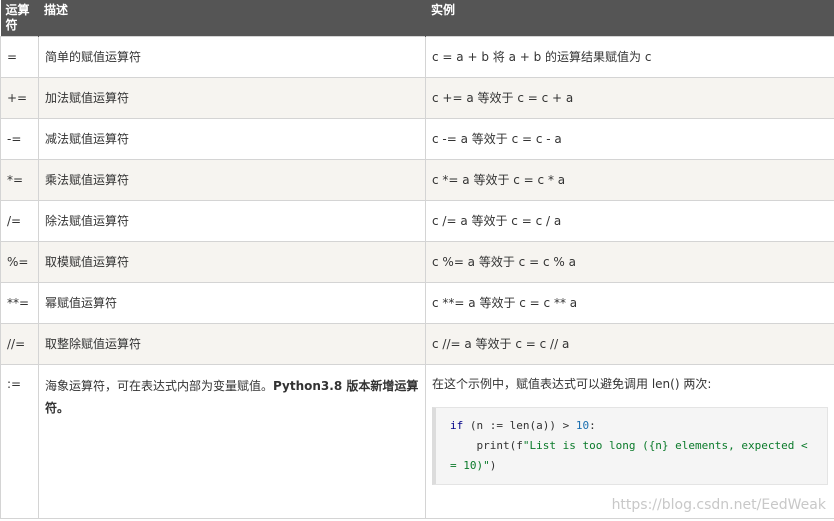  Describe the element at coordinates (232, 303) in the screenshot. I see `description-cell: 幂赋值运算符` at that location.